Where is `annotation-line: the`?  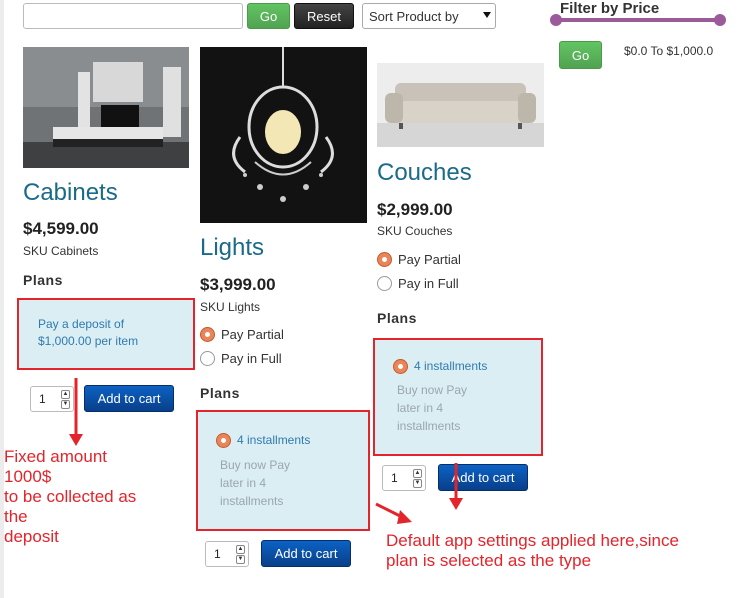
annotation-line: the is located at coordinates (16, 516).